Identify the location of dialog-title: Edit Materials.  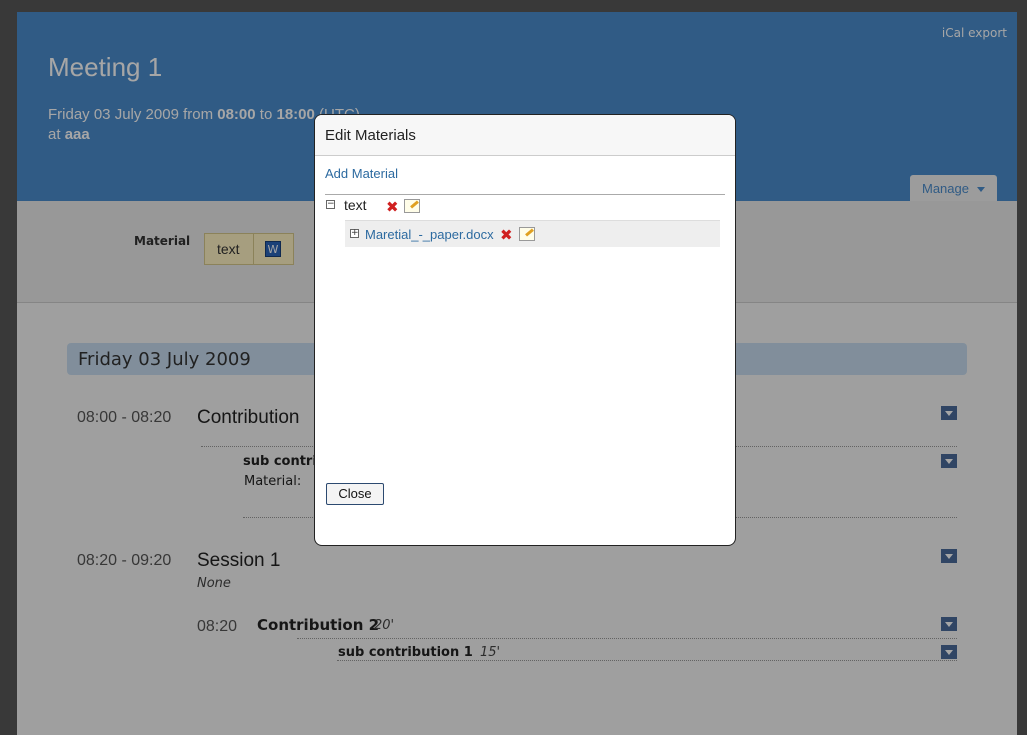
(525, 135).